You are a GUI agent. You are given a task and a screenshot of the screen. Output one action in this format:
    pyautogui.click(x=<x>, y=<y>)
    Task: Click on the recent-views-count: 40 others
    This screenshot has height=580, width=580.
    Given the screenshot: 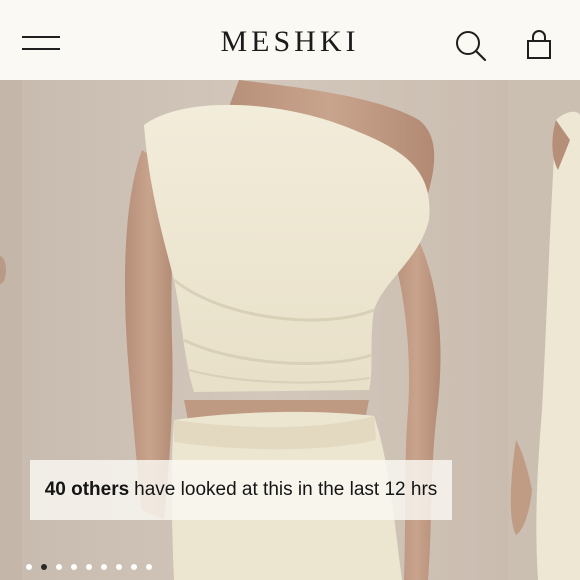 What is the action you would take?
    pyautogui.click(x=87, y=489)
    